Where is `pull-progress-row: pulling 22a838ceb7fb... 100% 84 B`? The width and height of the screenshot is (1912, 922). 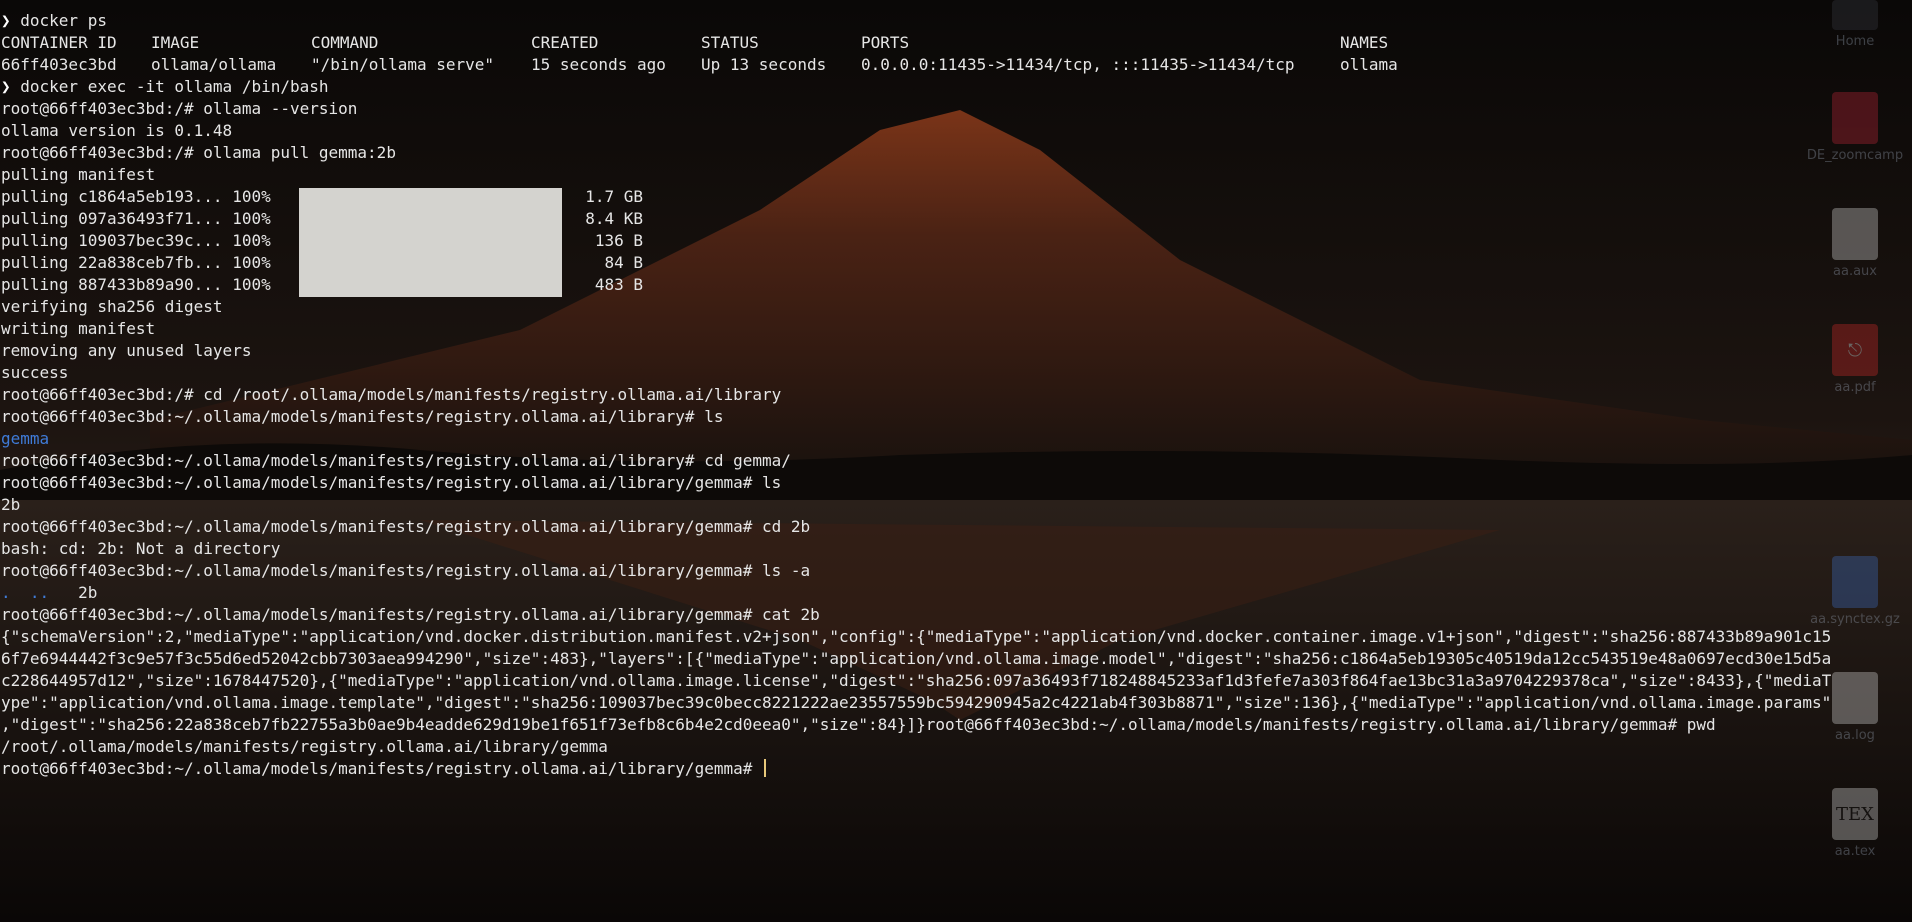
pull-progress-row: pulling 22a838ceb7fb... 100% 84 B is located at coordinates (956, 263).